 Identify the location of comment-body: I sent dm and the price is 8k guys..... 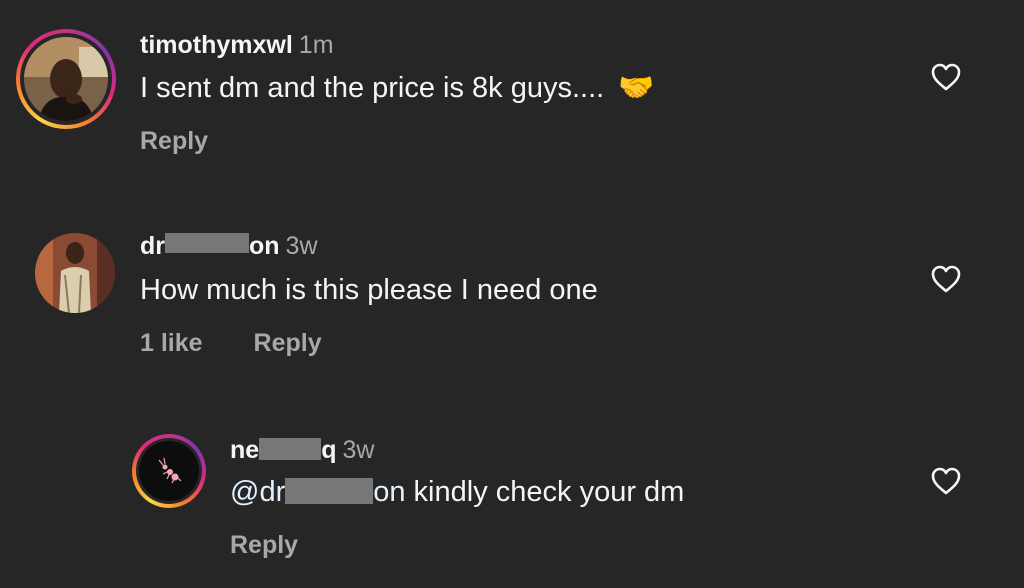
(372, 88).